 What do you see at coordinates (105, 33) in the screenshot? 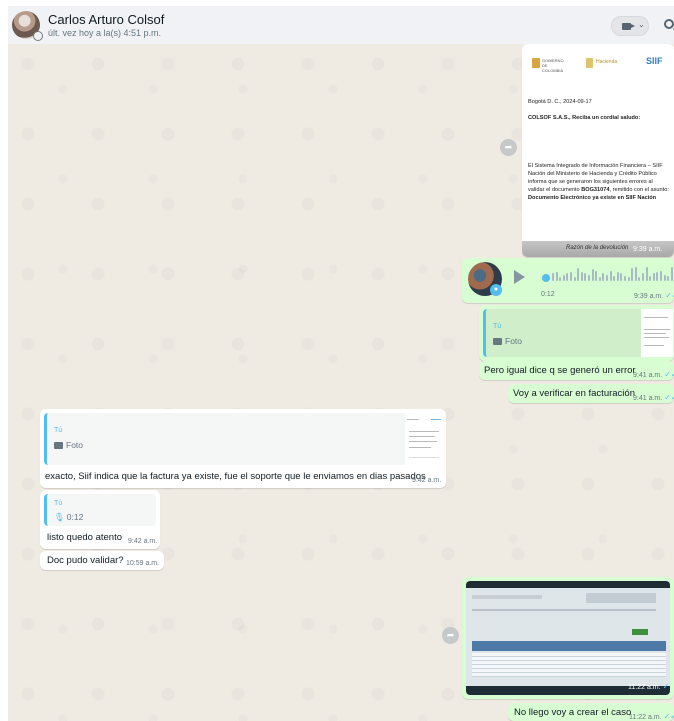
I see `last-seen-status: últ. vez hoy a la(s) 4:51 p.m.` at bounding box center [105, 33].